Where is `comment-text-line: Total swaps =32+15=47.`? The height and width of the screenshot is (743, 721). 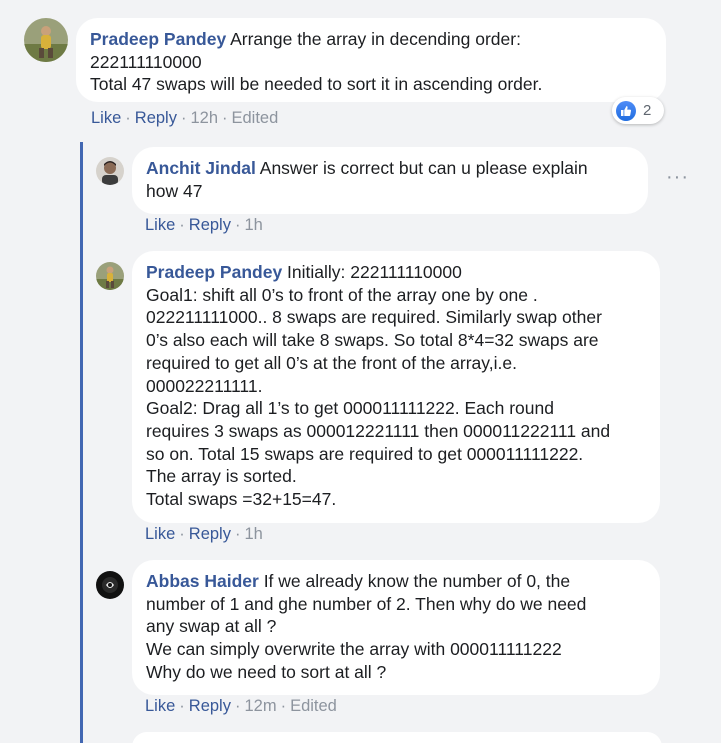 comment-text-line: Total swaps =32+15=47. is located at coordinates (241, 499).